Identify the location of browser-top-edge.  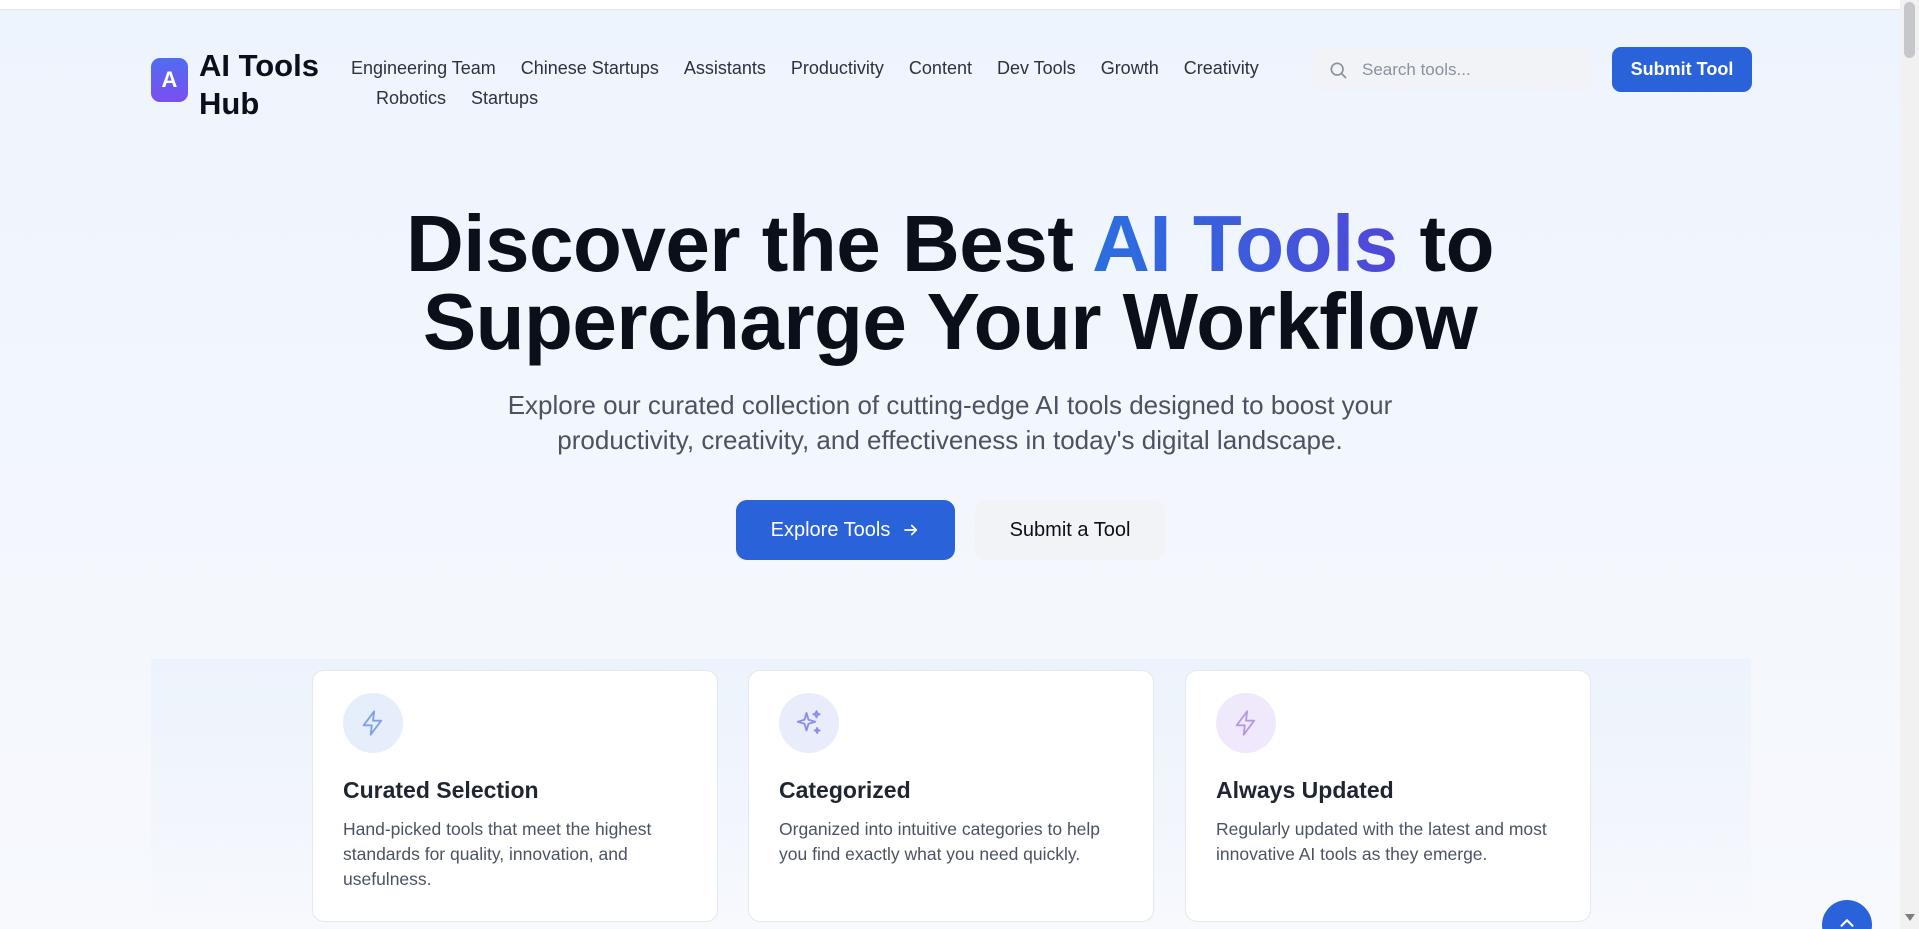
(950, 5).